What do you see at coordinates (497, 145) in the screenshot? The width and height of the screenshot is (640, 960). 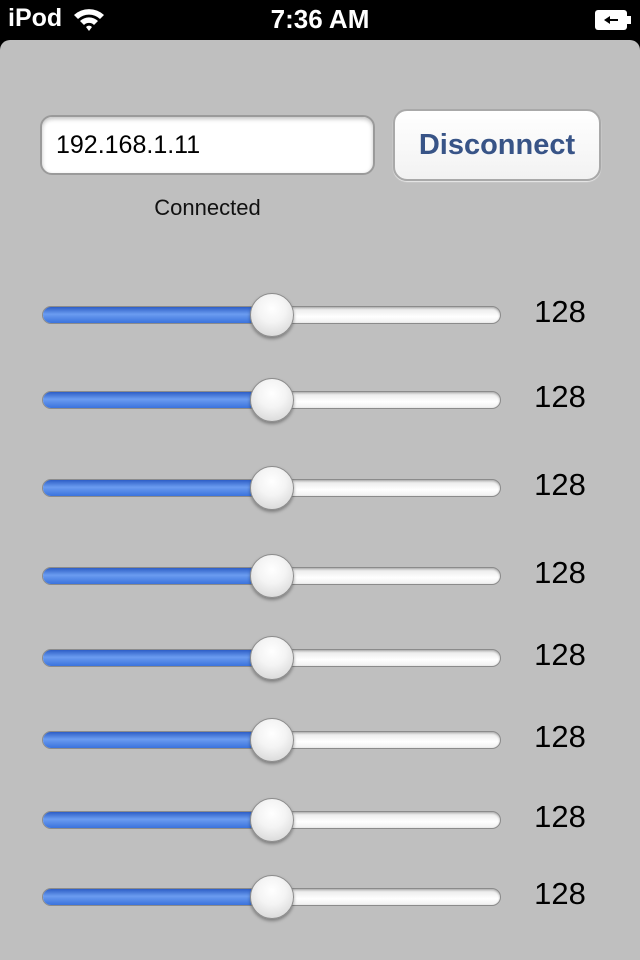 I see `disconnect-button: Disconnect` at bounding box center [497, 145].